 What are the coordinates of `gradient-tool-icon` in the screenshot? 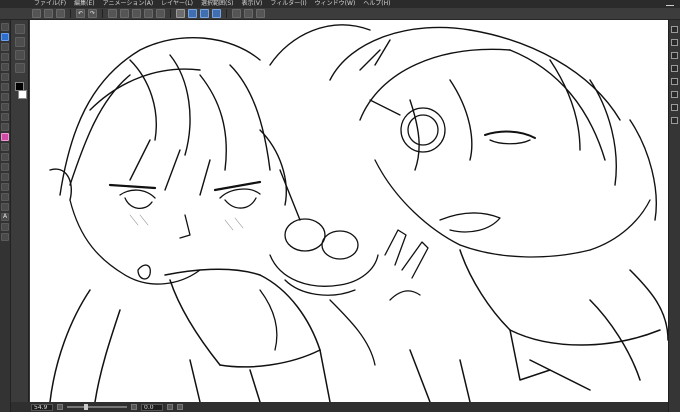 It's located at (5, 177).